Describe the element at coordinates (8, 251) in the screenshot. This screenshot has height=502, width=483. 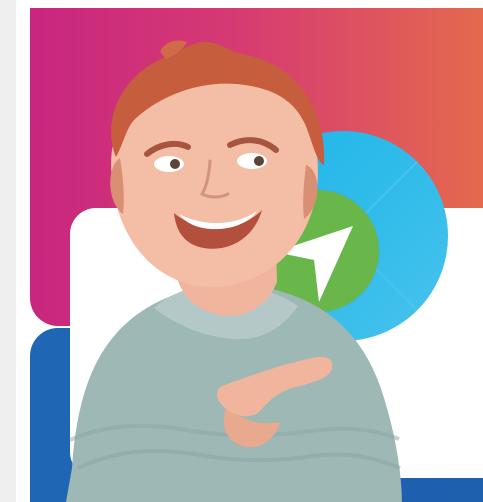
I see `left-edge-strip` at that location.